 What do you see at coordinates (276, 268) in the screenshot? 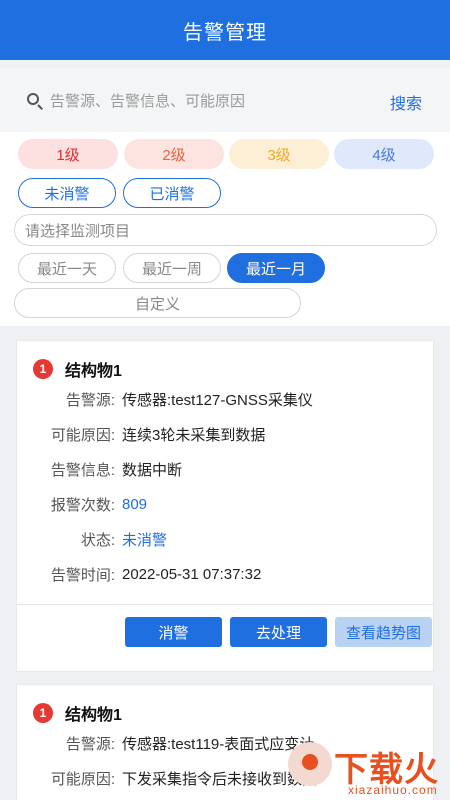
I see `time-filter-month: 最近一月` at bounding box center [276, 268].